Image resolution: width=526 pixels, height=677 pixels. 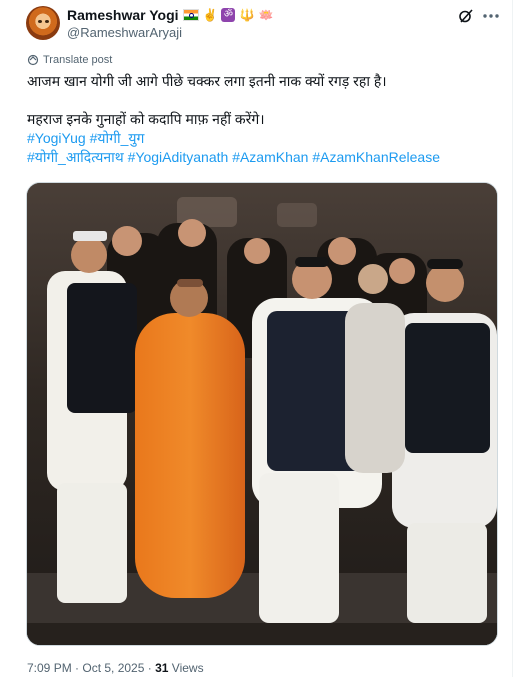 I want to click on views-label: Views, so click(x=187, y=668).